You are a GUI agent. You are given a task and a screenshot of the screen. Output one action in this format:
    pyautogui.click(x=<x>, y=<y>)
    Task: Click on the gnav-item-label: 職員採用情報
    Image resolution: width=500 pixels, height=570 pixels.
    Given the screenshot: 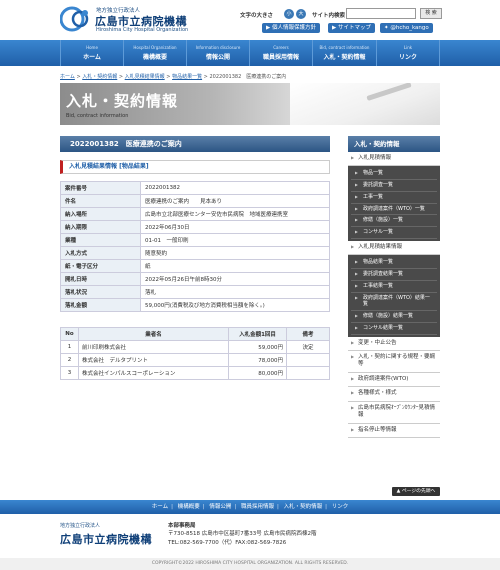 What is the action you would take?
    pyautogui.click(x=280, y=57)
    